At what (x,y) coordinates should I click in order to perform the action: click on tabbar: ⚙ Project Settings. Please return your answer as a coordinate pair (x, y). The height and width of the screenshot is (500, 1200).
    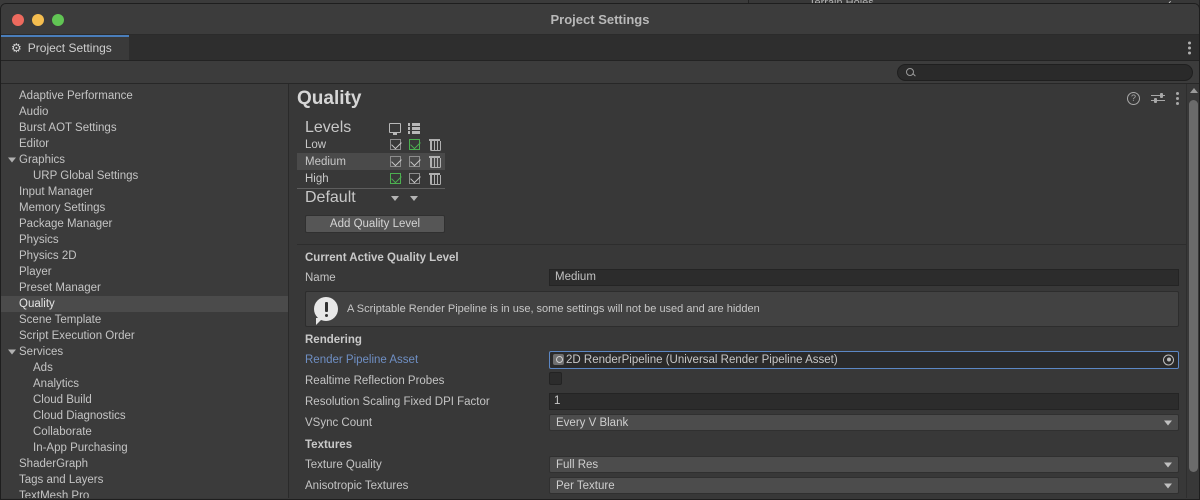
    Looking at the image, I should click on (600, 48).